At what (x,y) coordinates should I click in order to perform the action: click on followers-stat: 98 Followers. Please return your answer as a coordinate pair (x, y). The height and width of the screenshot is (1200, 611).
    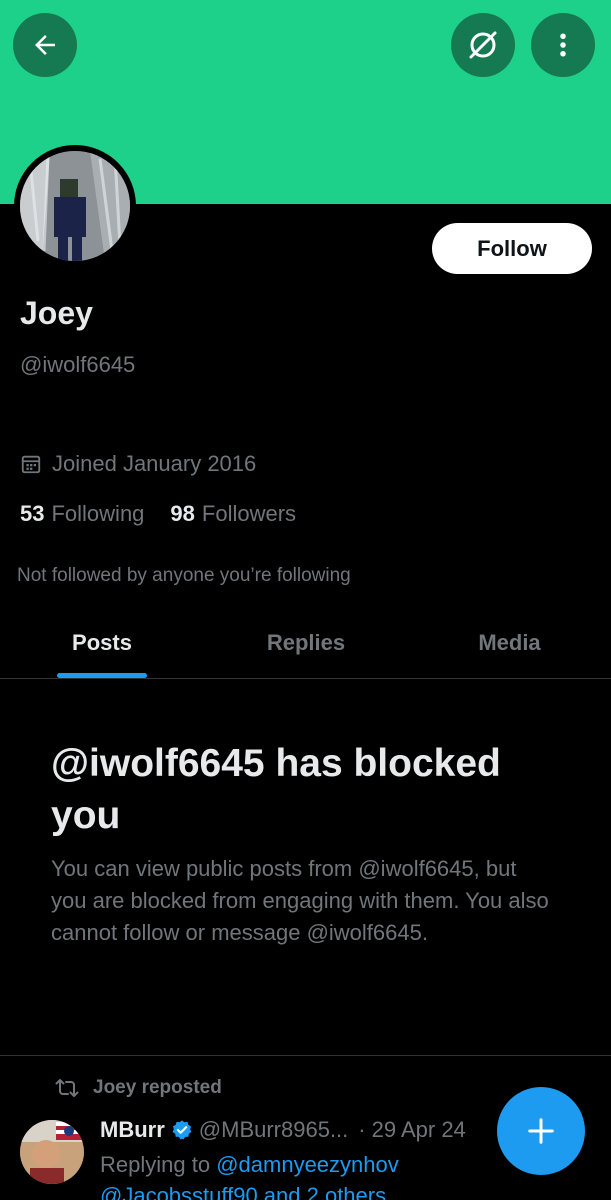
    Looking at the image, I should click on (233, 514).